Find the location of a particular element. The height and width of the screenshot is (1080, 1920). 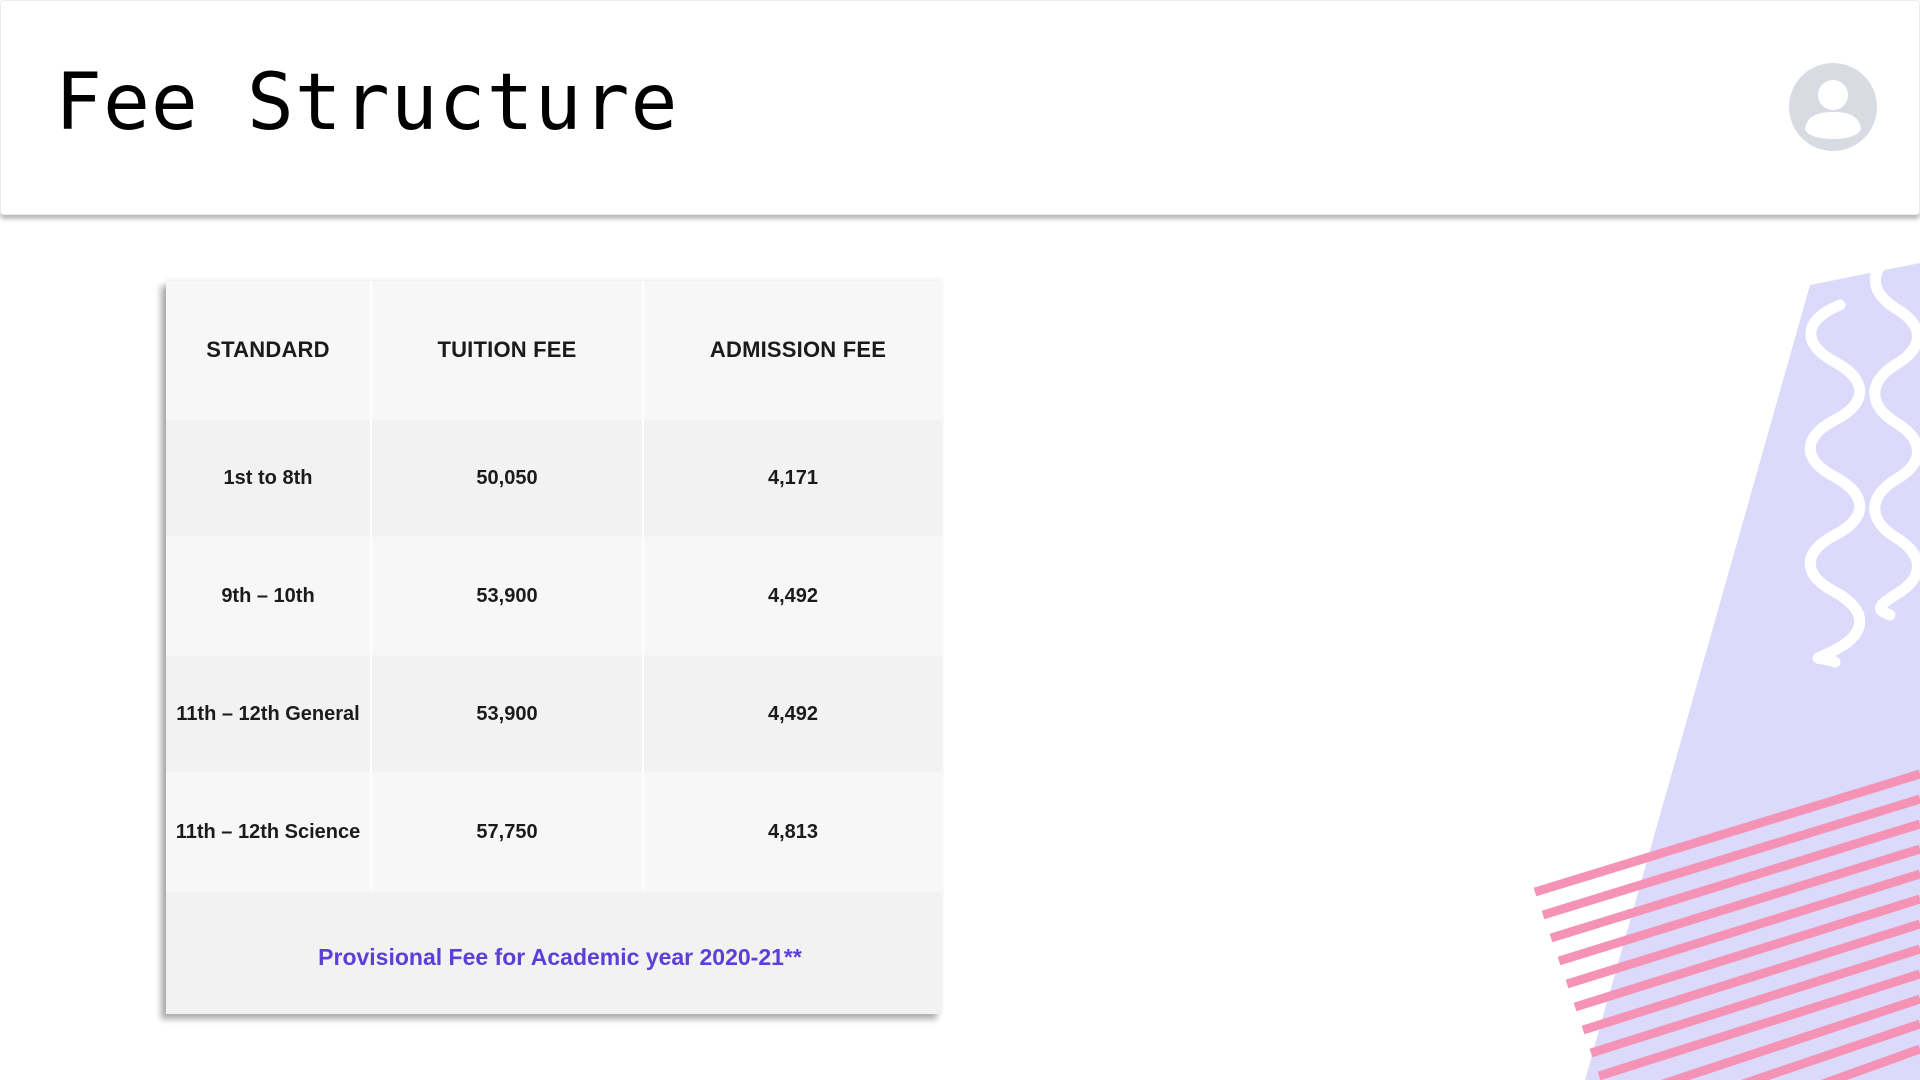

page-title: Fee Structure is located at coordinates (367, 103).